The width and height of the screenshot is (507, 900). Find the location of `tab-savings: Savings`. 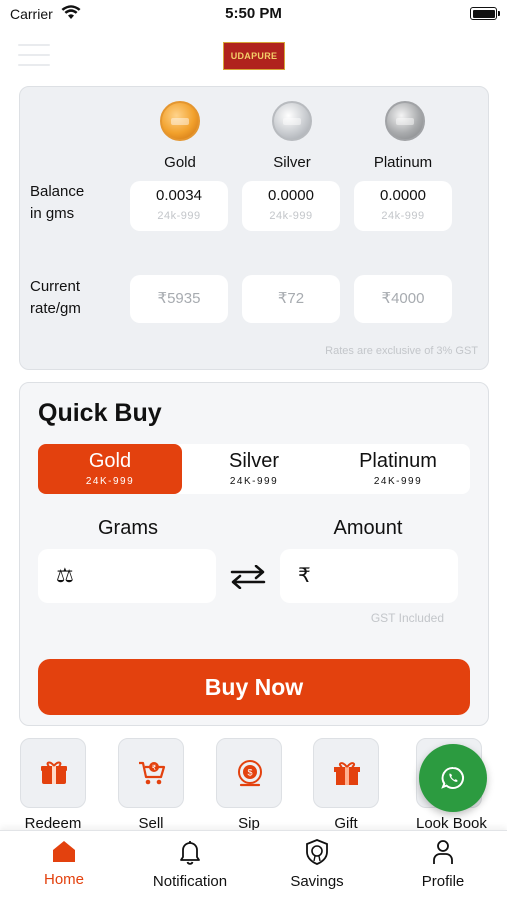

tab-savings: Savings is located at coordinates (317, 864).